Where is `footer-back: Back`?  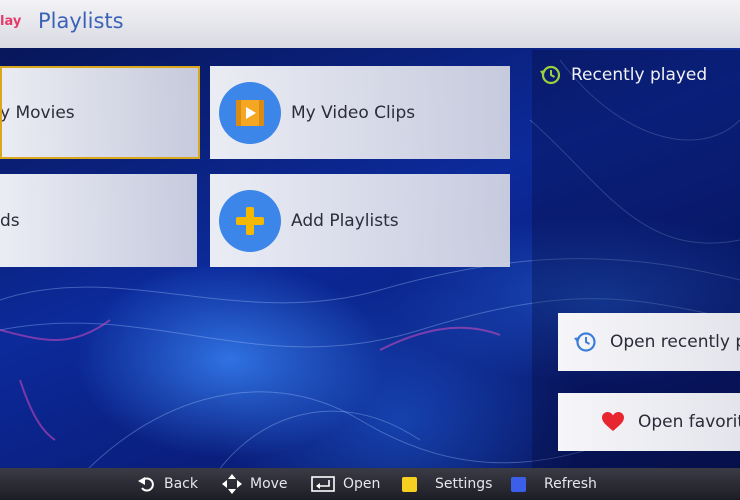 footer-back: Back is located at coordinates (168, 484).